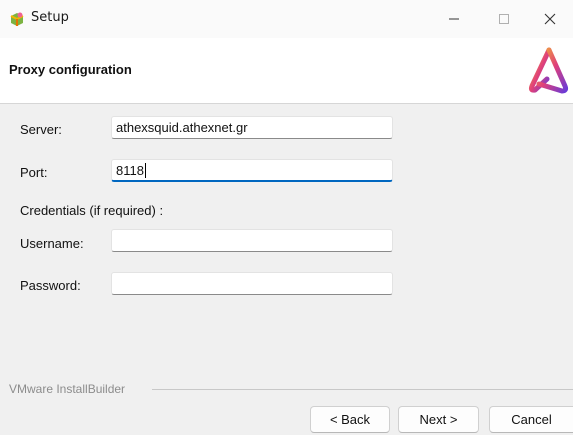  I want to click on footer-divider, so click(362, 389).